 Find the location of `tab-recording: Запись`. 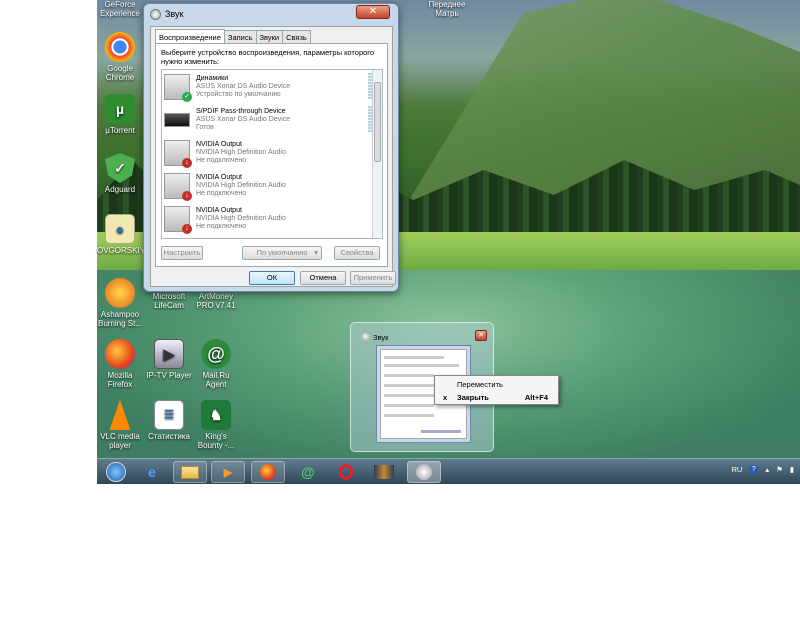

tab-recording: Запись is located at coordinates (240, 37).